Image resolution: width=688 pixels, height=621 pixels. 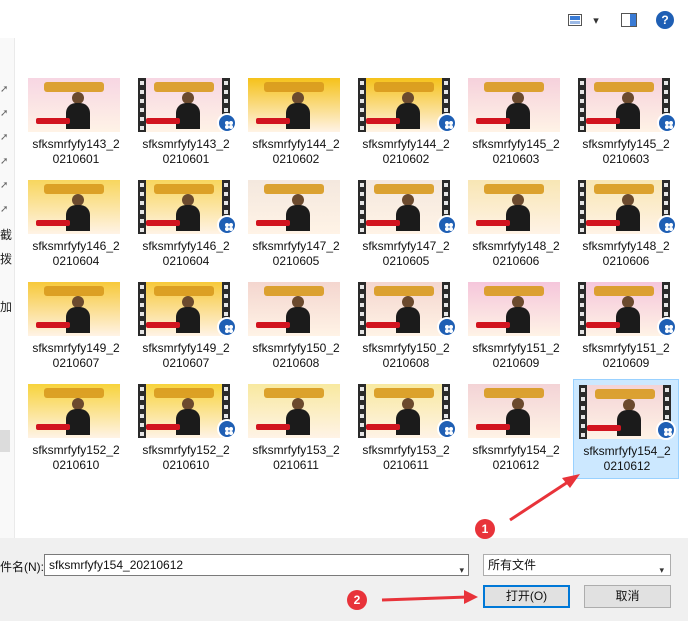 I want to click on annotation-arrows, so click(x=480, y=539).